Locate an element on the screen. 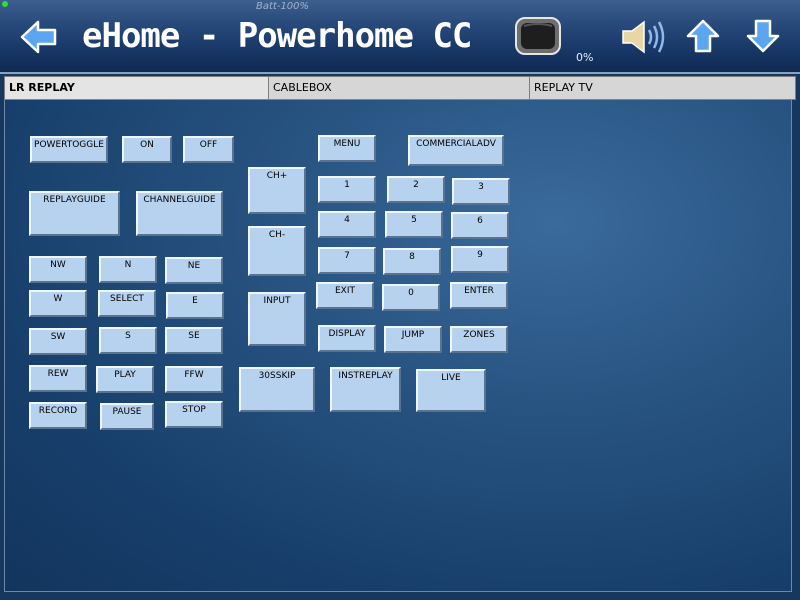  rew-button: REW is located at coordinates (58, 378).